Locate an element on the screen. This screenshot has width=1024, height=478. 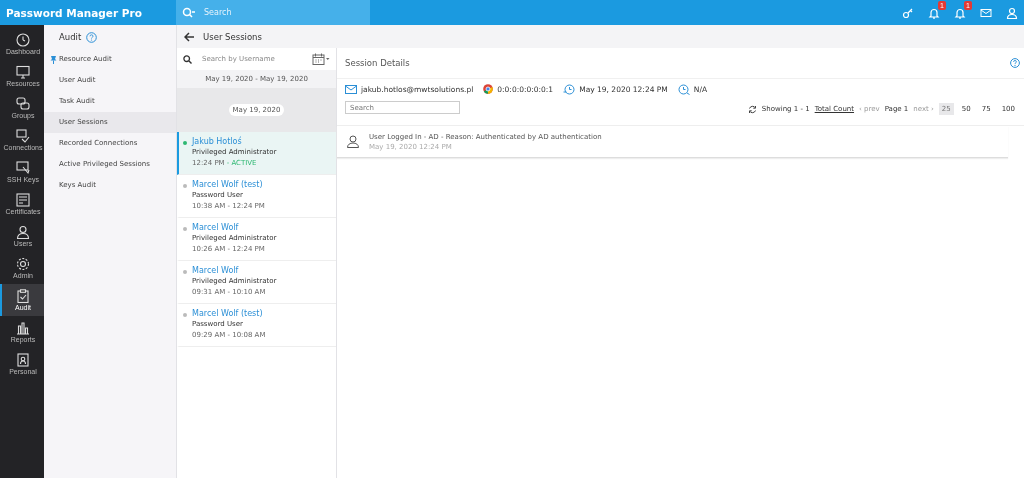
search-input: Search is located at coordinates (279, 12).